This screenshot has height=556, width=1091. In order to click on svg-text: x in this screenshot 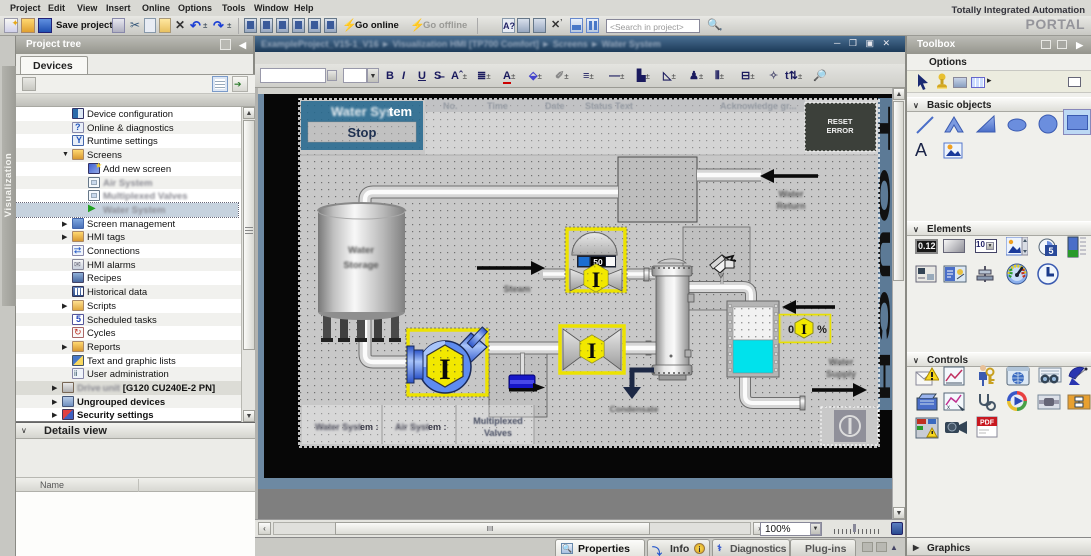, I will do `click(948, 408)`.